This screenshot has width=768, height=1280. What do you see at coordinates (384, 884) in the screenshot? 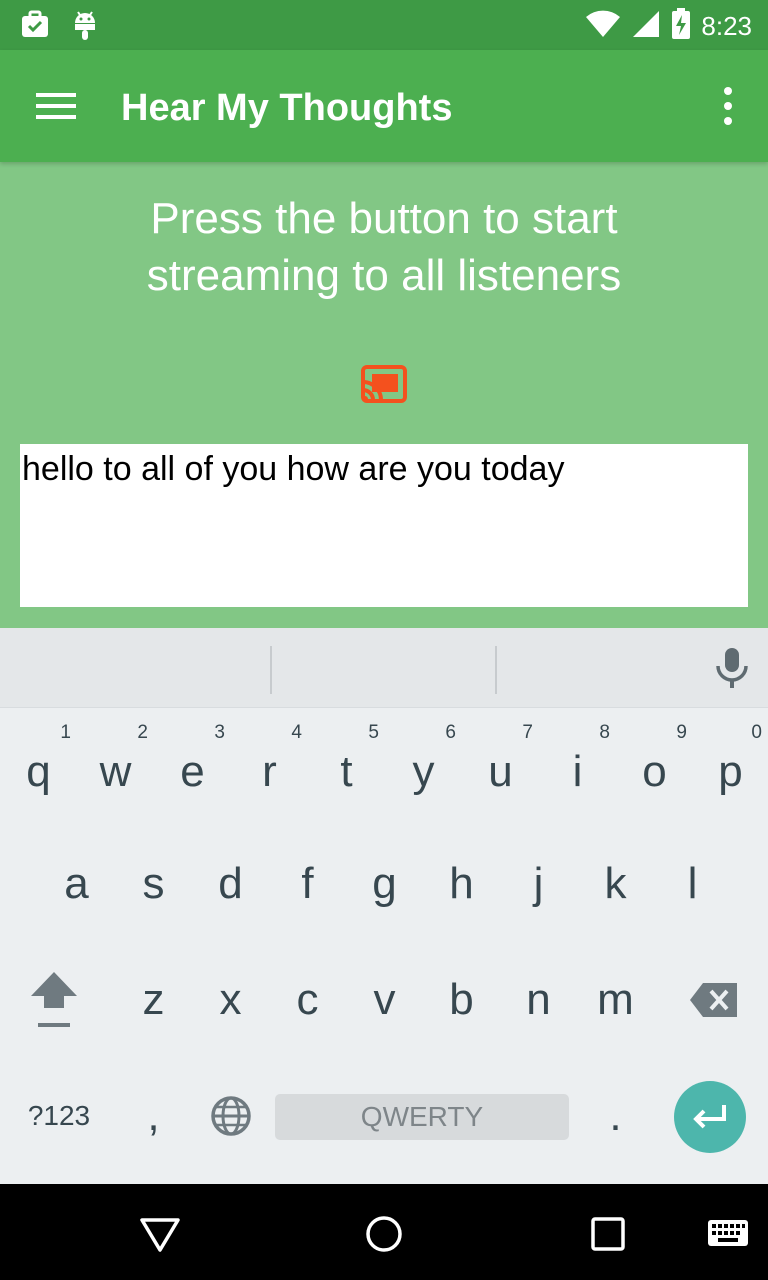
I see `key-g: g` at bounding box center [384, 884].